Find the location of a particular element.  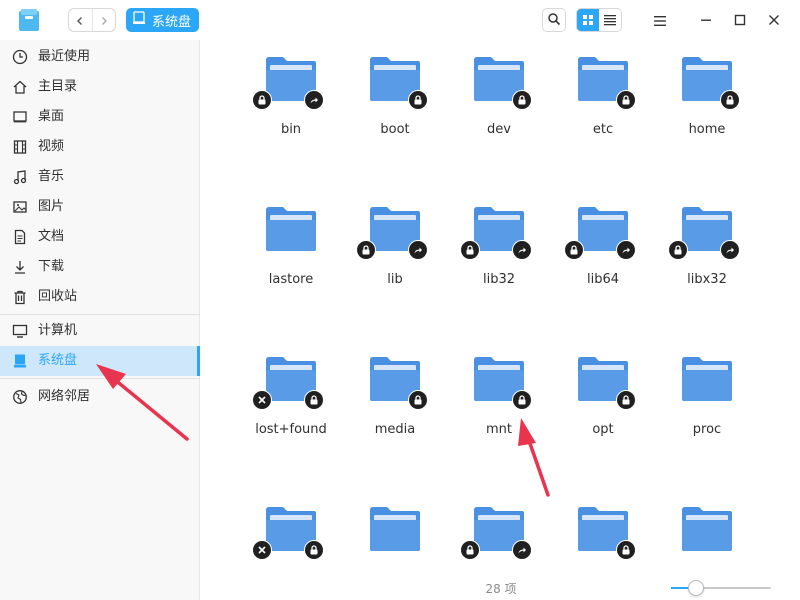

breadcrumb-label: 系统盘 is located at coordinates (172, 22).